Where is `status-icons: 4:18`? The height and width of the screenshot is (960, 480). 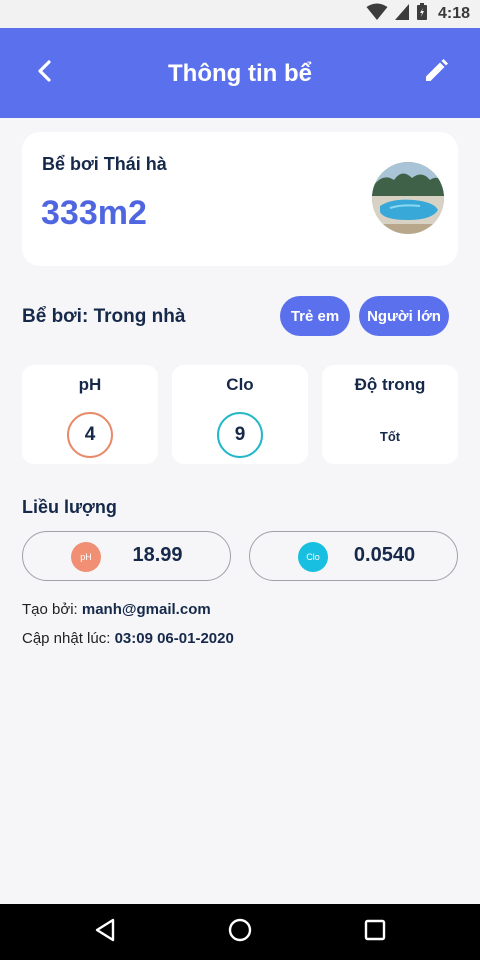 status-icons: 4:18 is located at coordinates (418, 14).